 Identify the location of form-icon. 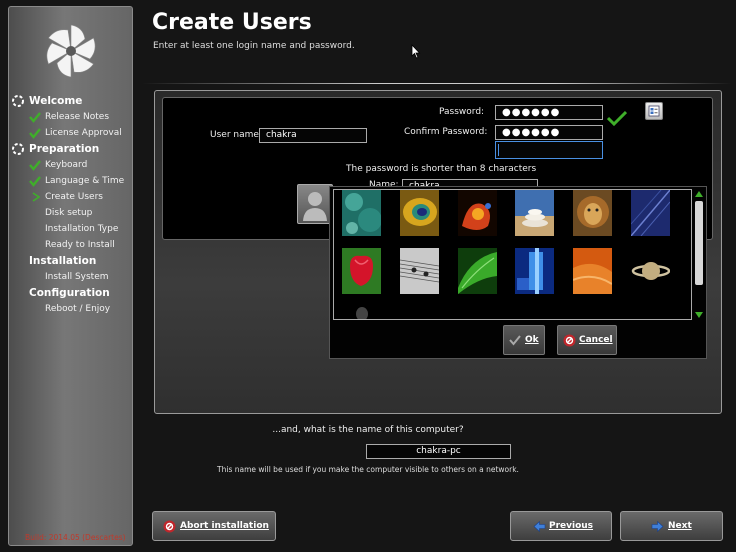
(654, 111).